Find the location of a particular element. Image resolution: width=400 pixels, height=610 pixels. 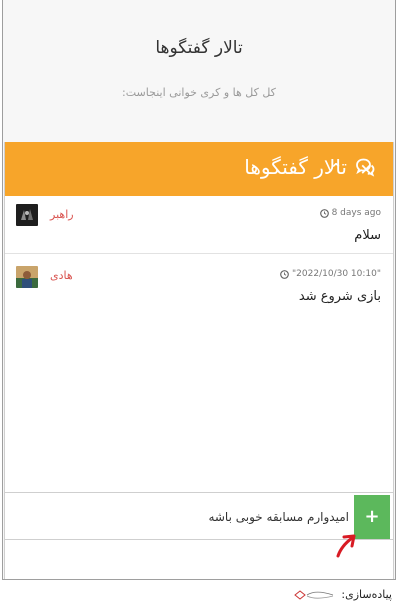

message-time-text: "2022/10/30 10:10" is located at coordinates (336, 274).